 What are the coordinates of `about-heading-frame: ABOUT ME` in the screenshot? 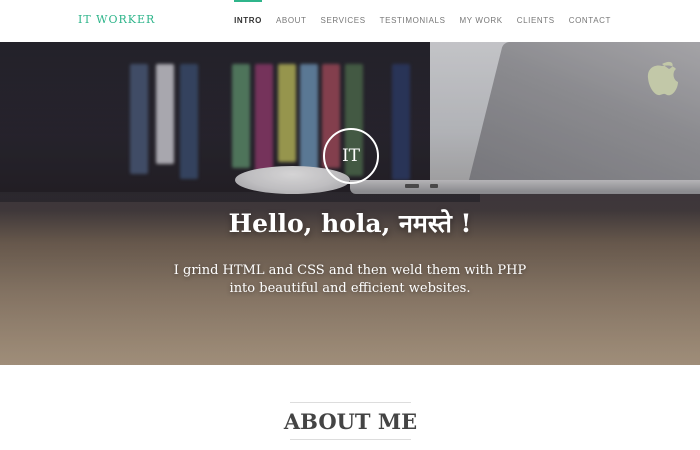 It's located at (350, 421).